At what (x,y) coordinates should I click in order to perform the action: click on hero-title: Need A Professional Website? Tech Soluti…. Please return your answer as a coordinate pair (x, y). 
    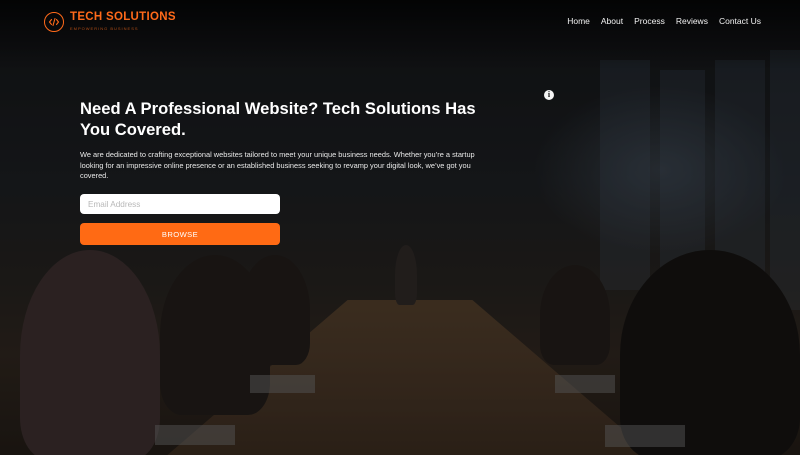
    Looking at the image, I should click on (278, 119).